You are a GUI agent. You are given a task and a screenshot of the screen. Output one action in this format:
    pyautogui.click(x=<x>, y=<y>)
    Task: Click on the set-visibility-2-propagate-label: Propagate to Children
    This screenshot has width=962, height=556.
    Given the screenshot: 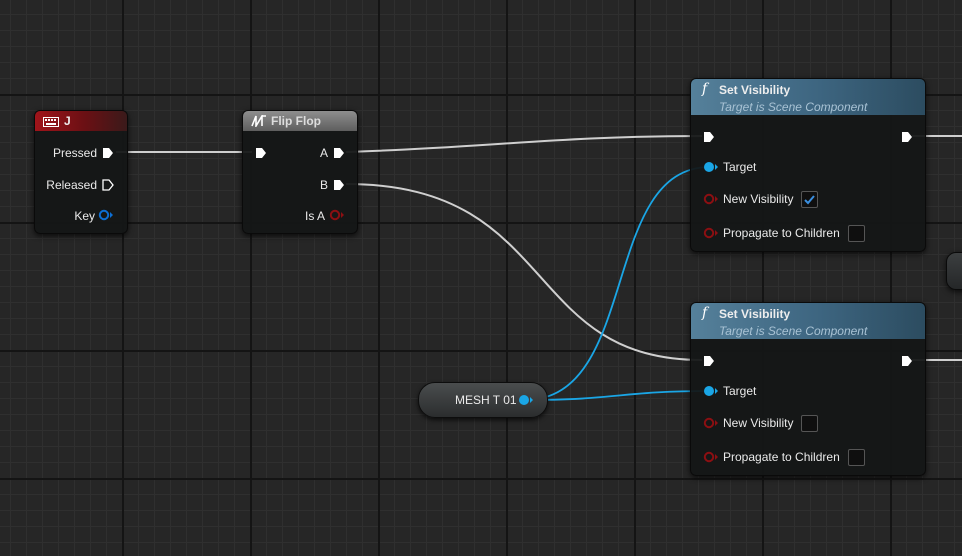 What is the action you would take?
    pyautogui.click(x=781, y=457)
    